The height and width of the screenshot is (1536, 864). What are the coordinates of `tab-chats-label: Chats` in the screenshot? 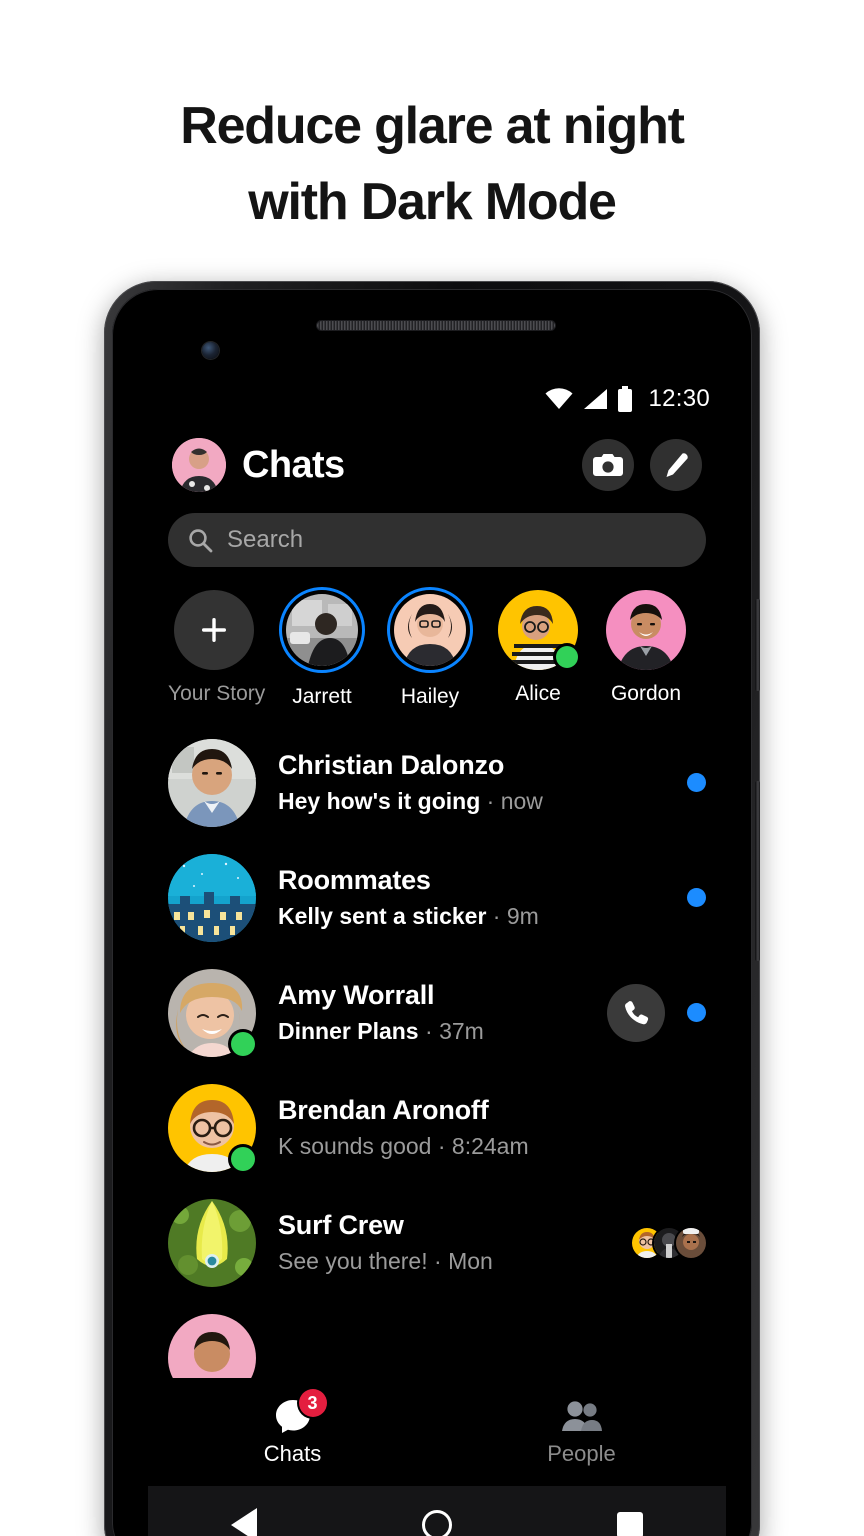 It's located at (292, 1453).